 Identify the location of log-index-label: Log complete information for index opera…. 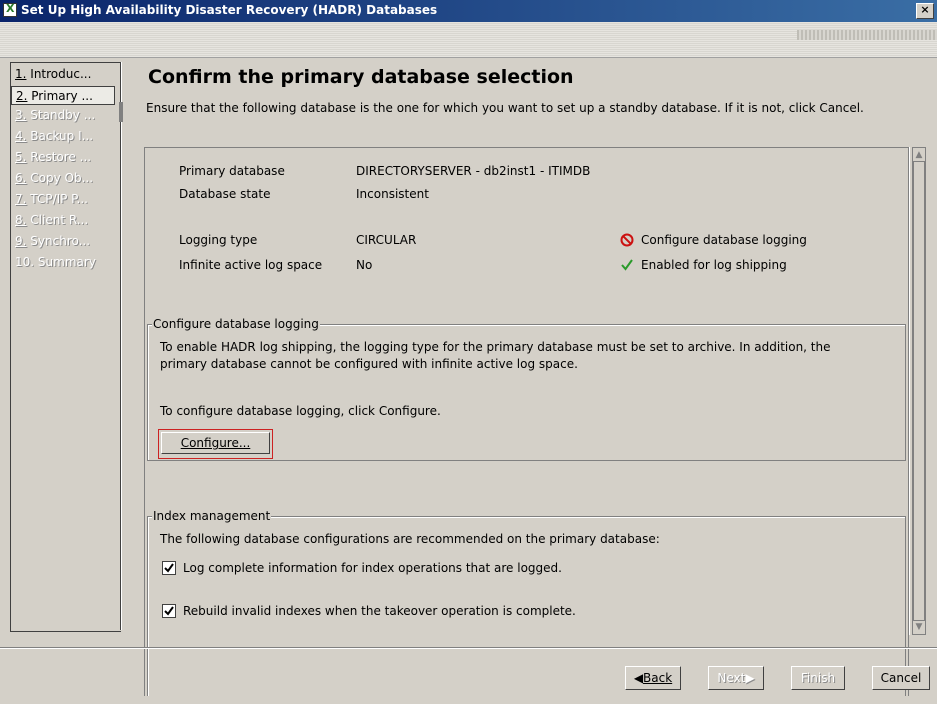
(372, 568).